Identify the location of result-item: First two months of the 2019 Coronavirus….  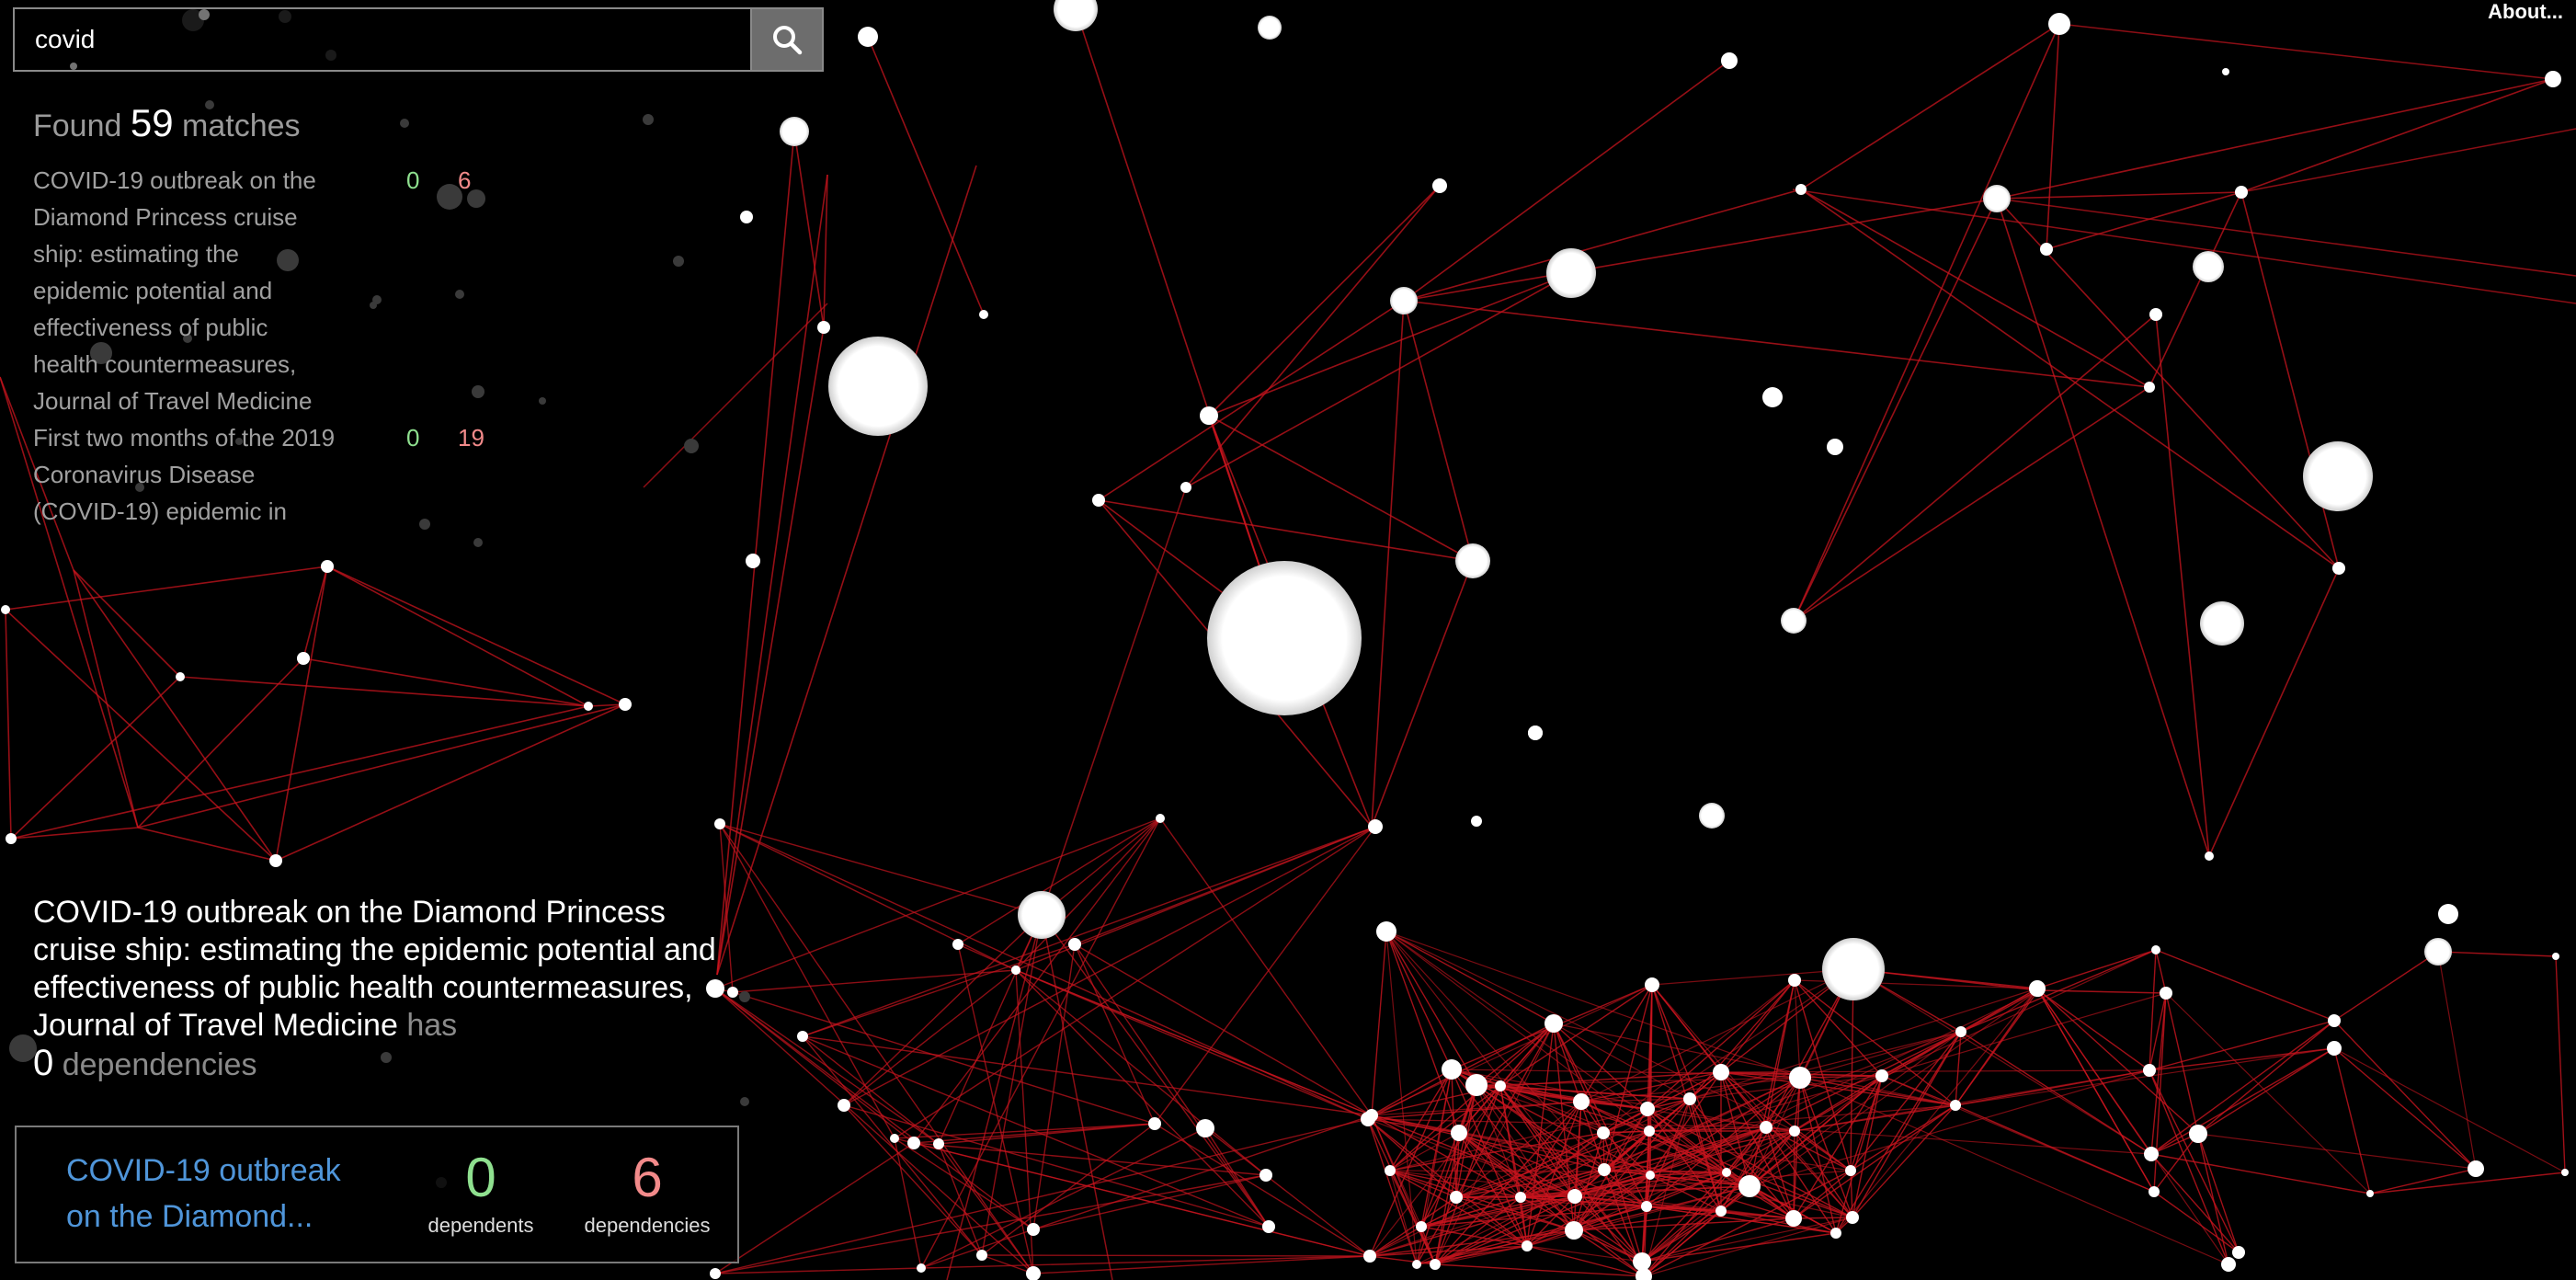
(336, 474).